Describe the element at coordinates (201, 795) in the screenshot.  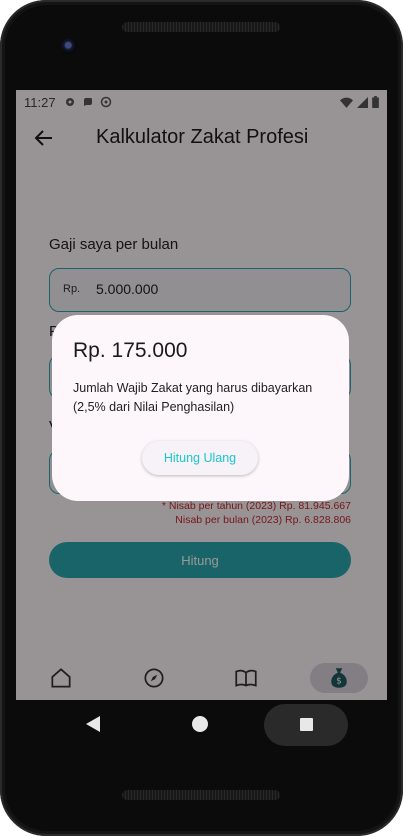
I see `bottom-speaker` at that location.